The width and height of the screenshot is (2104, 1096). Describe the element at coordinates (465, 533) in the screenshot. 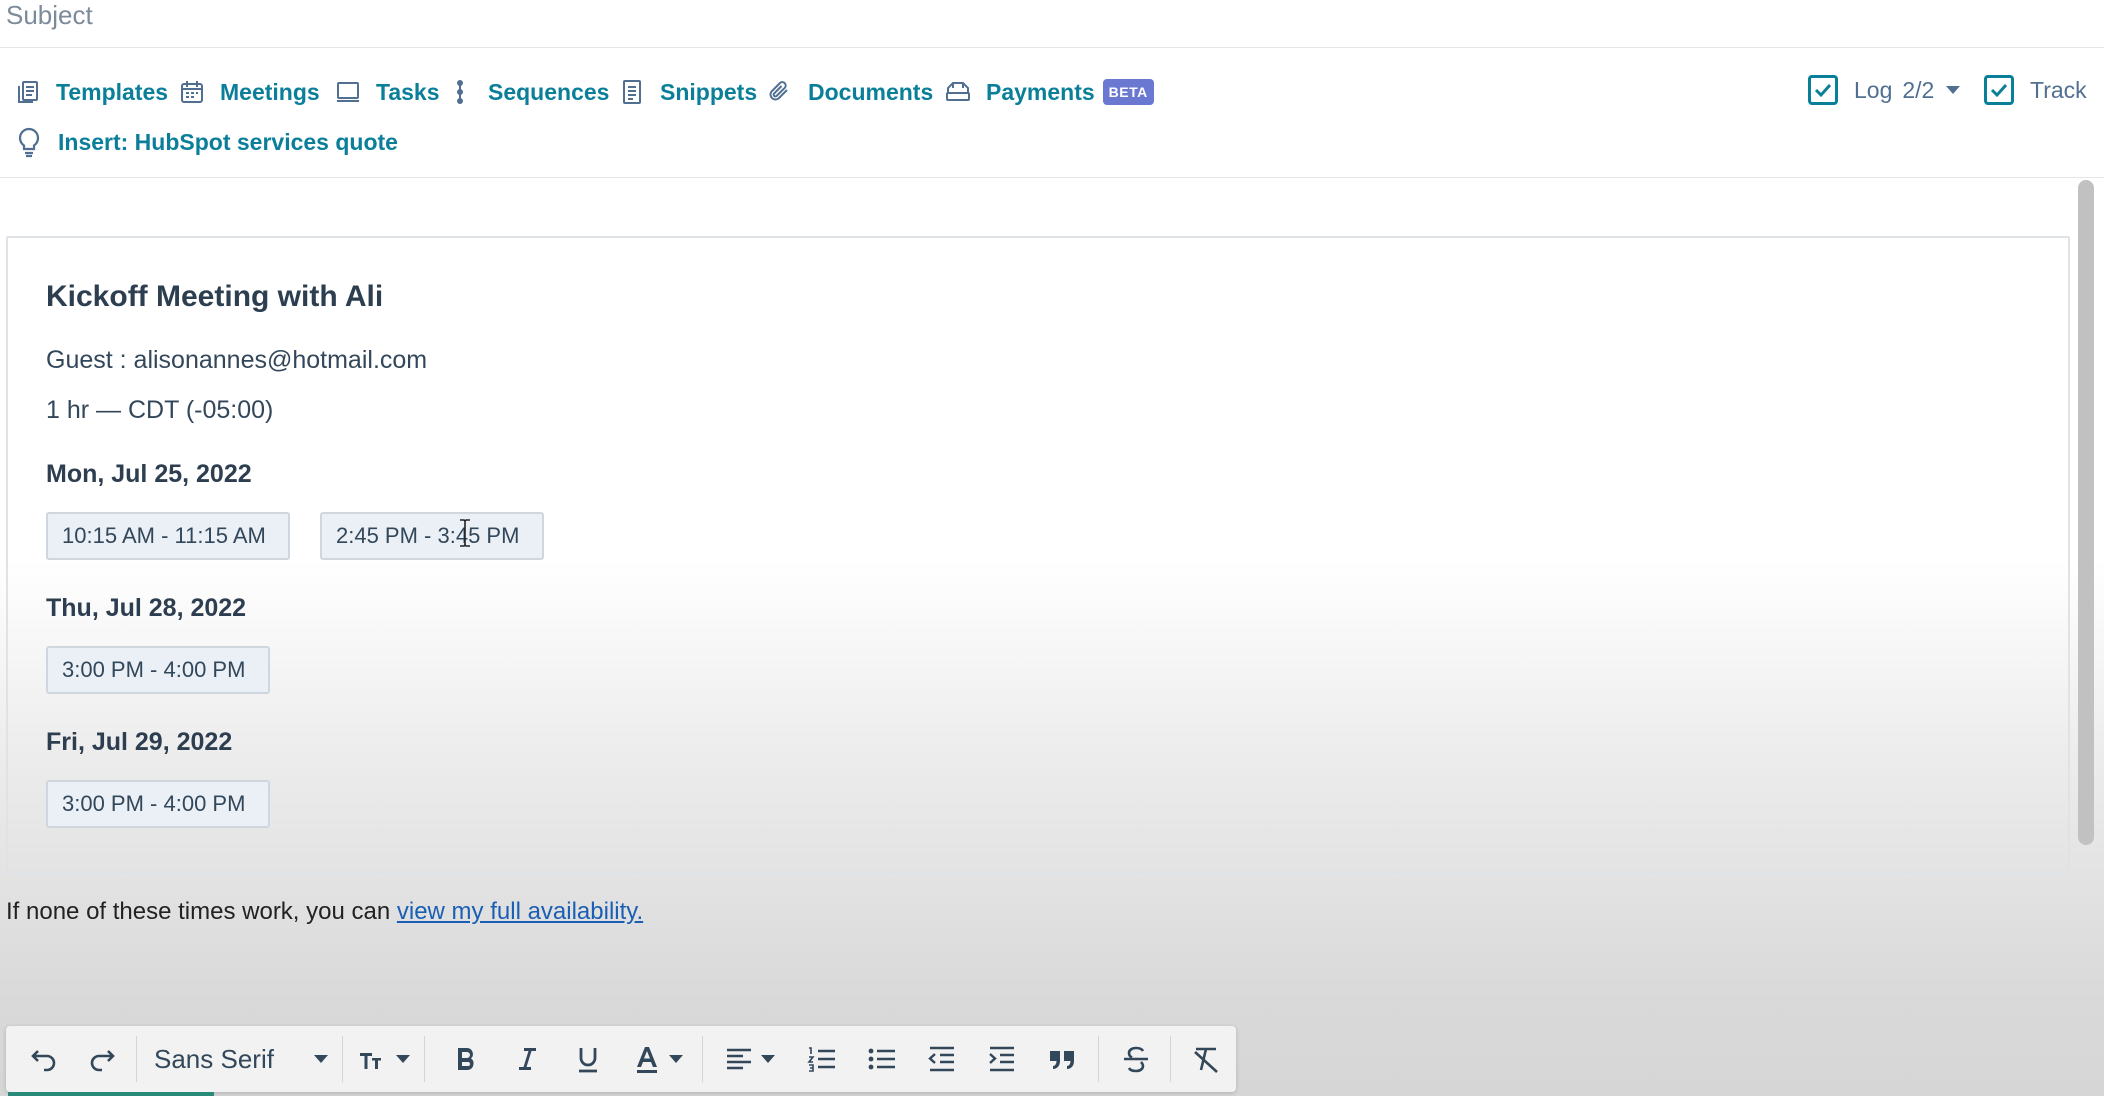

I see `text-cursor-icon` at that location.